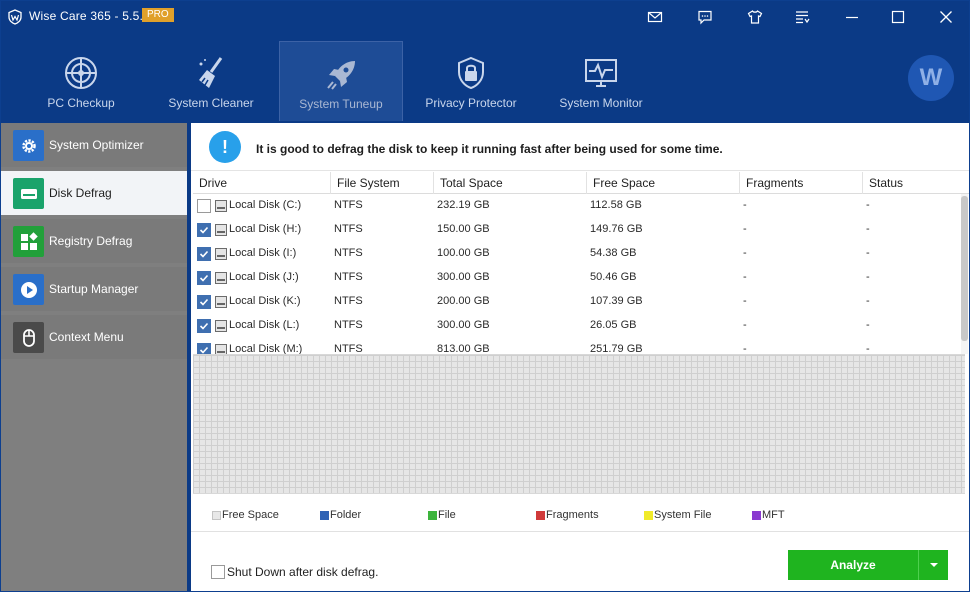  What do you see at coordinates (576, 326) in the screenshot?
I see `table-row: Local Disk (L:) NTFS 300.00 GB 26.05 GB - -` at bounding box center [576, 326].